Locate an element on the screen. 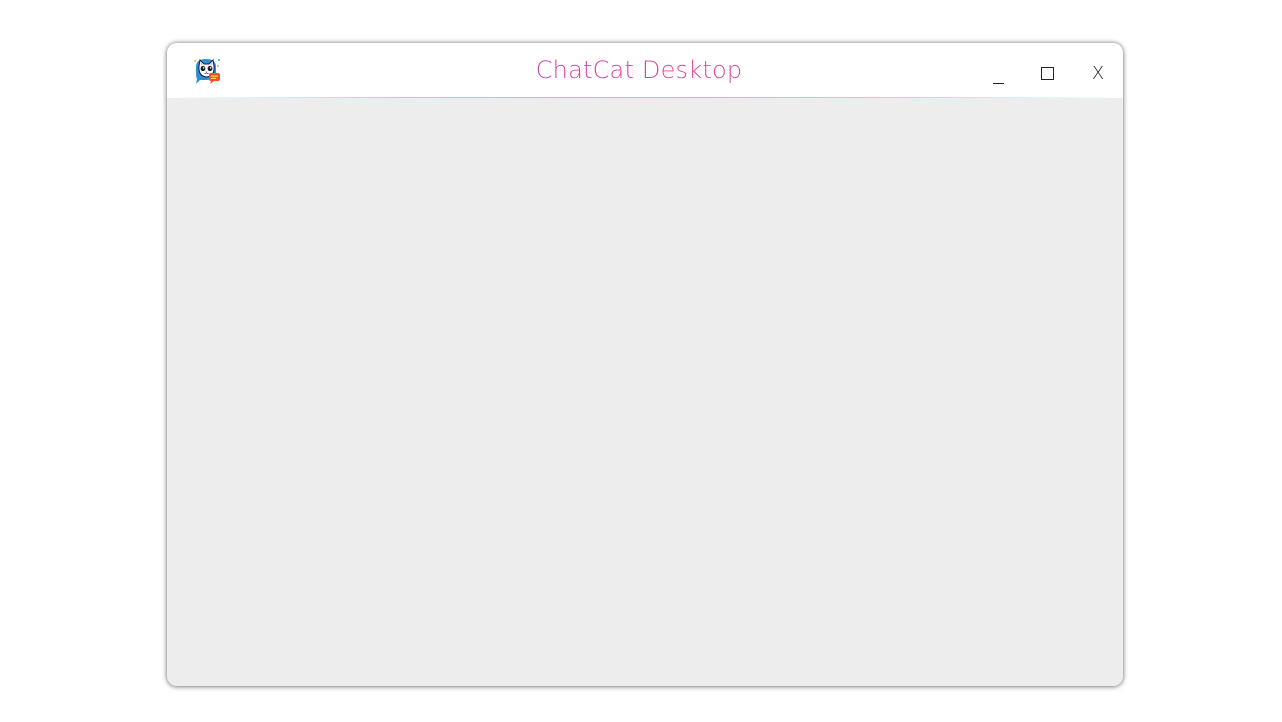 The height and width of the screenshot is (722, 1282). minimize-icon is located at coordinates (998, 83).